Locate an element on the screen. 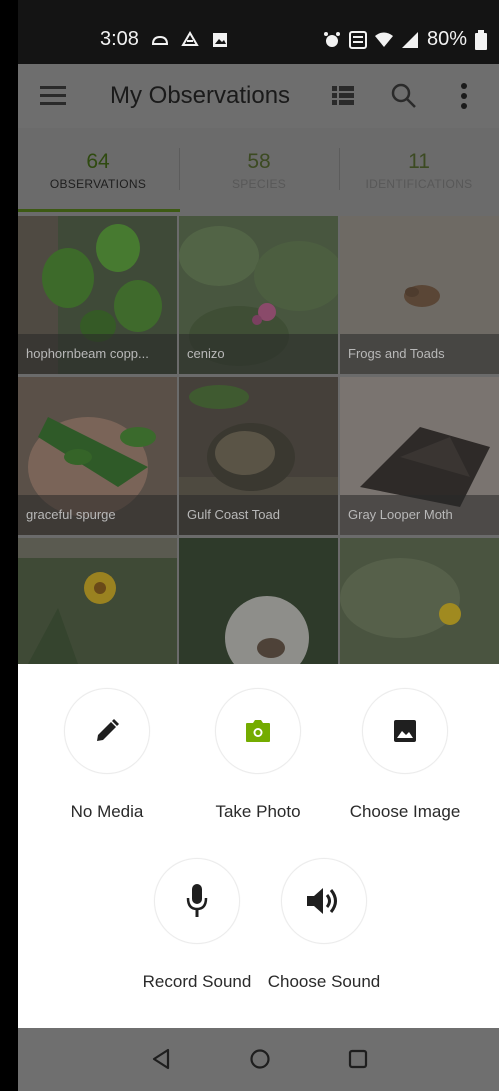  cellular-signal-icon is located at coordinates (409, 39).